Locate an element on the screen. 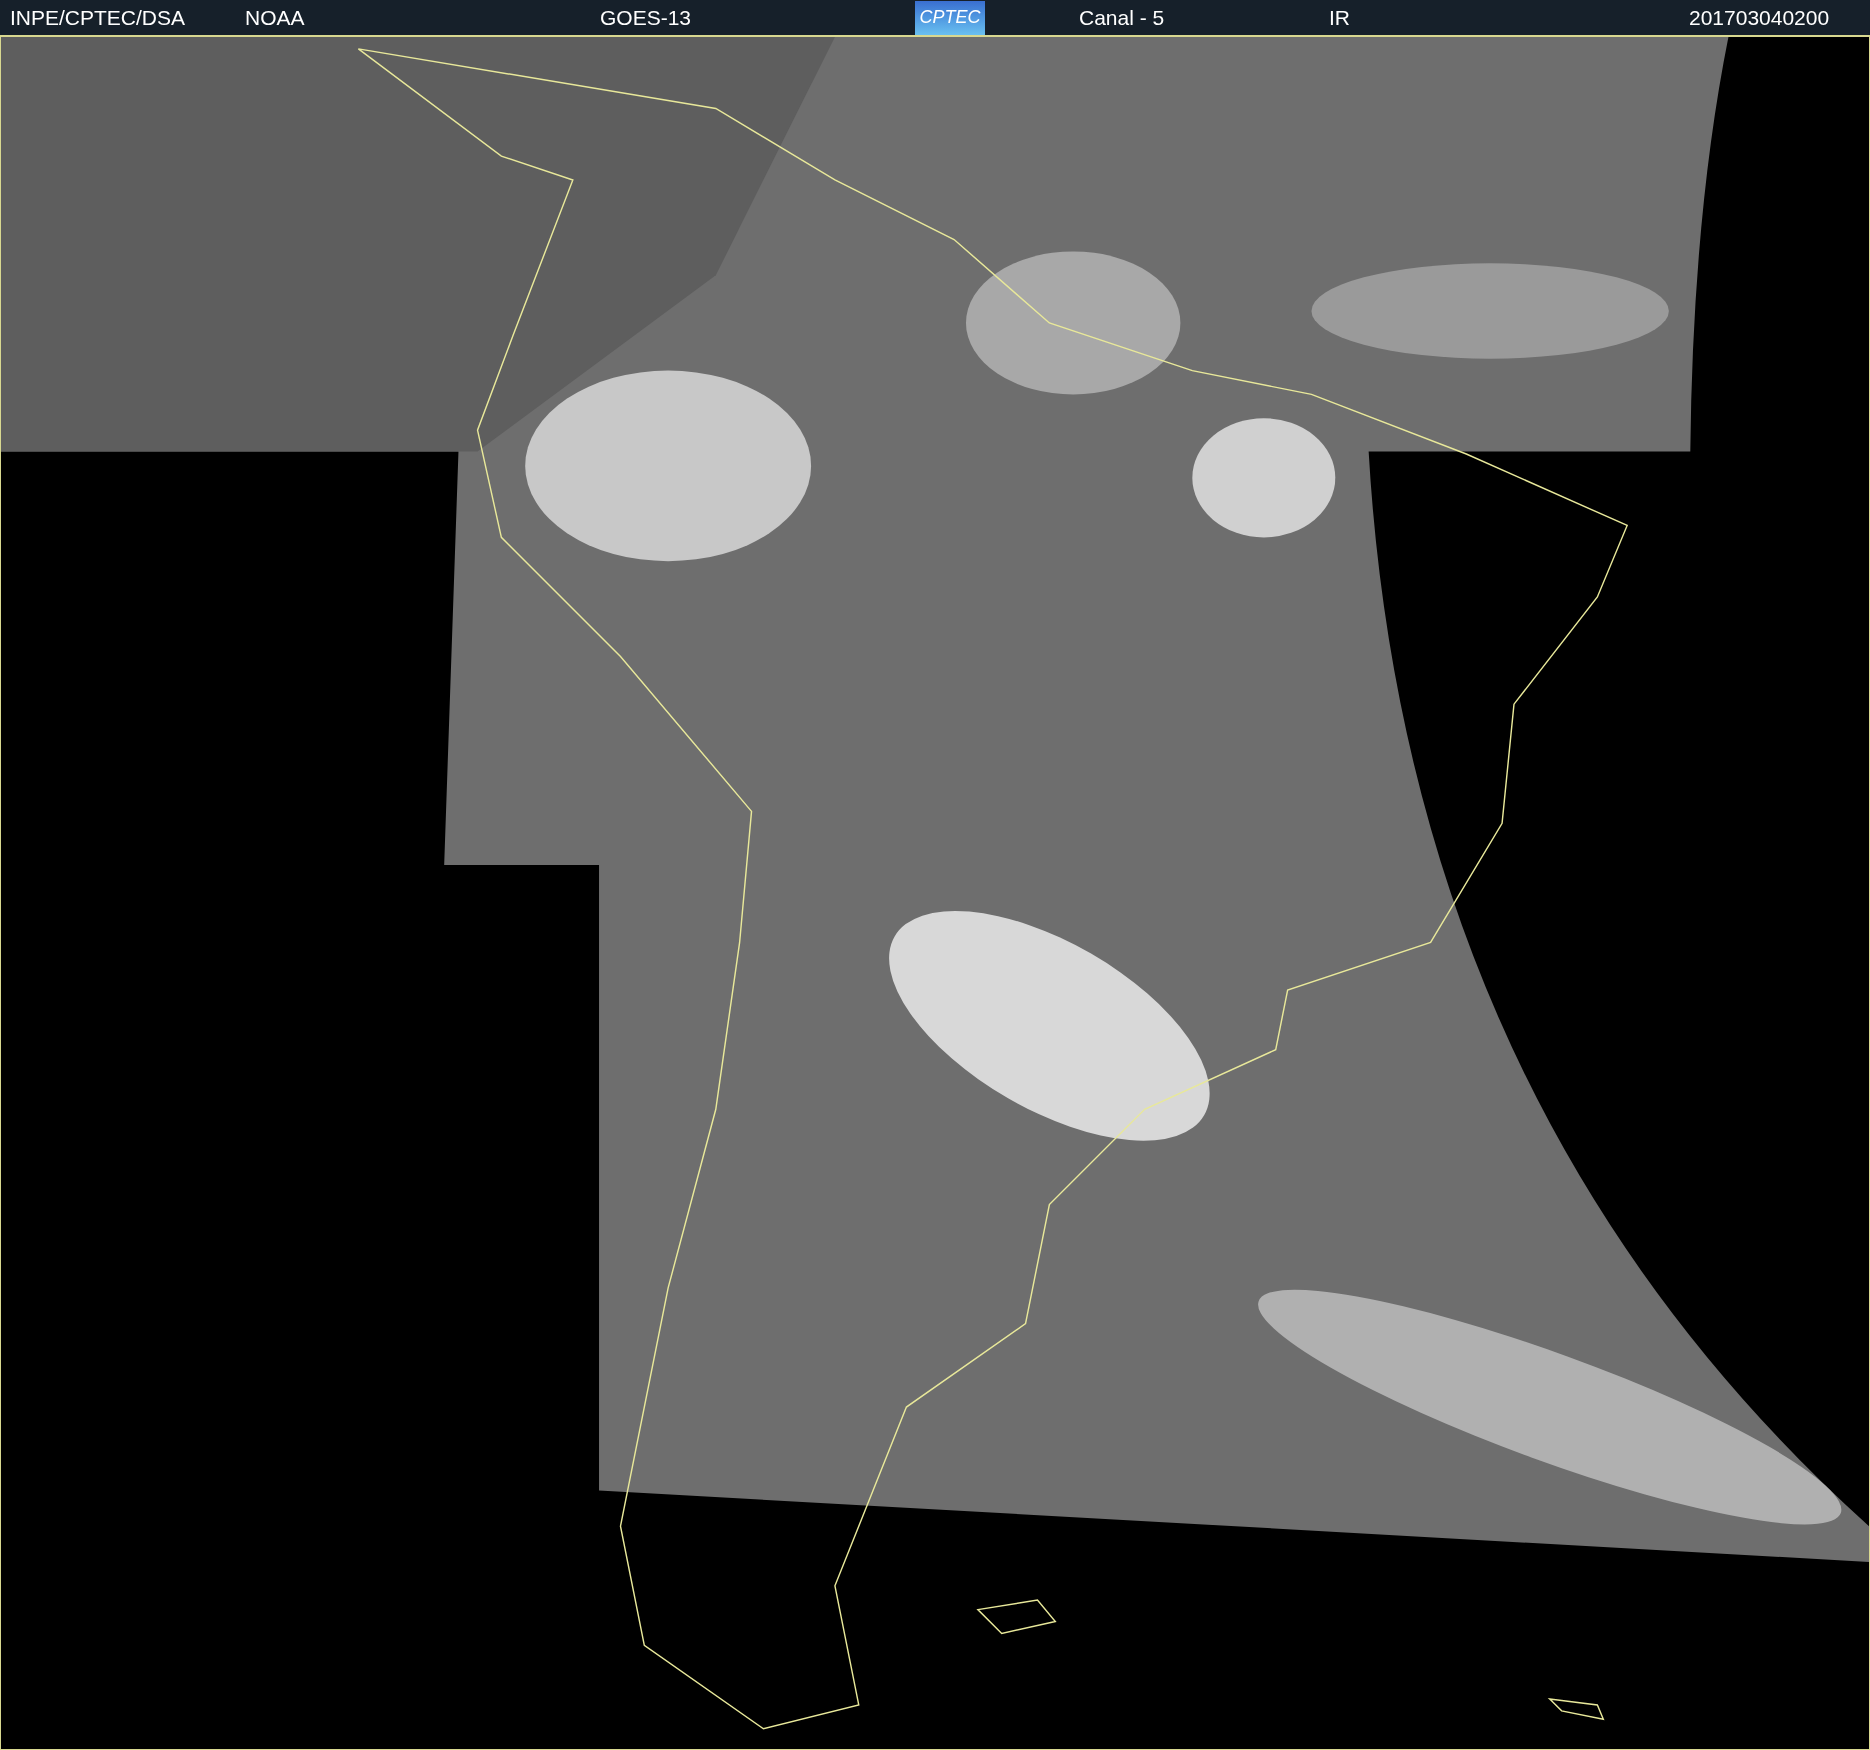 Image resolution: width=1870 pixels, height=1750 pixels. source-label: INPE/CPTEC/DSA is located at coordinates (98, 17).